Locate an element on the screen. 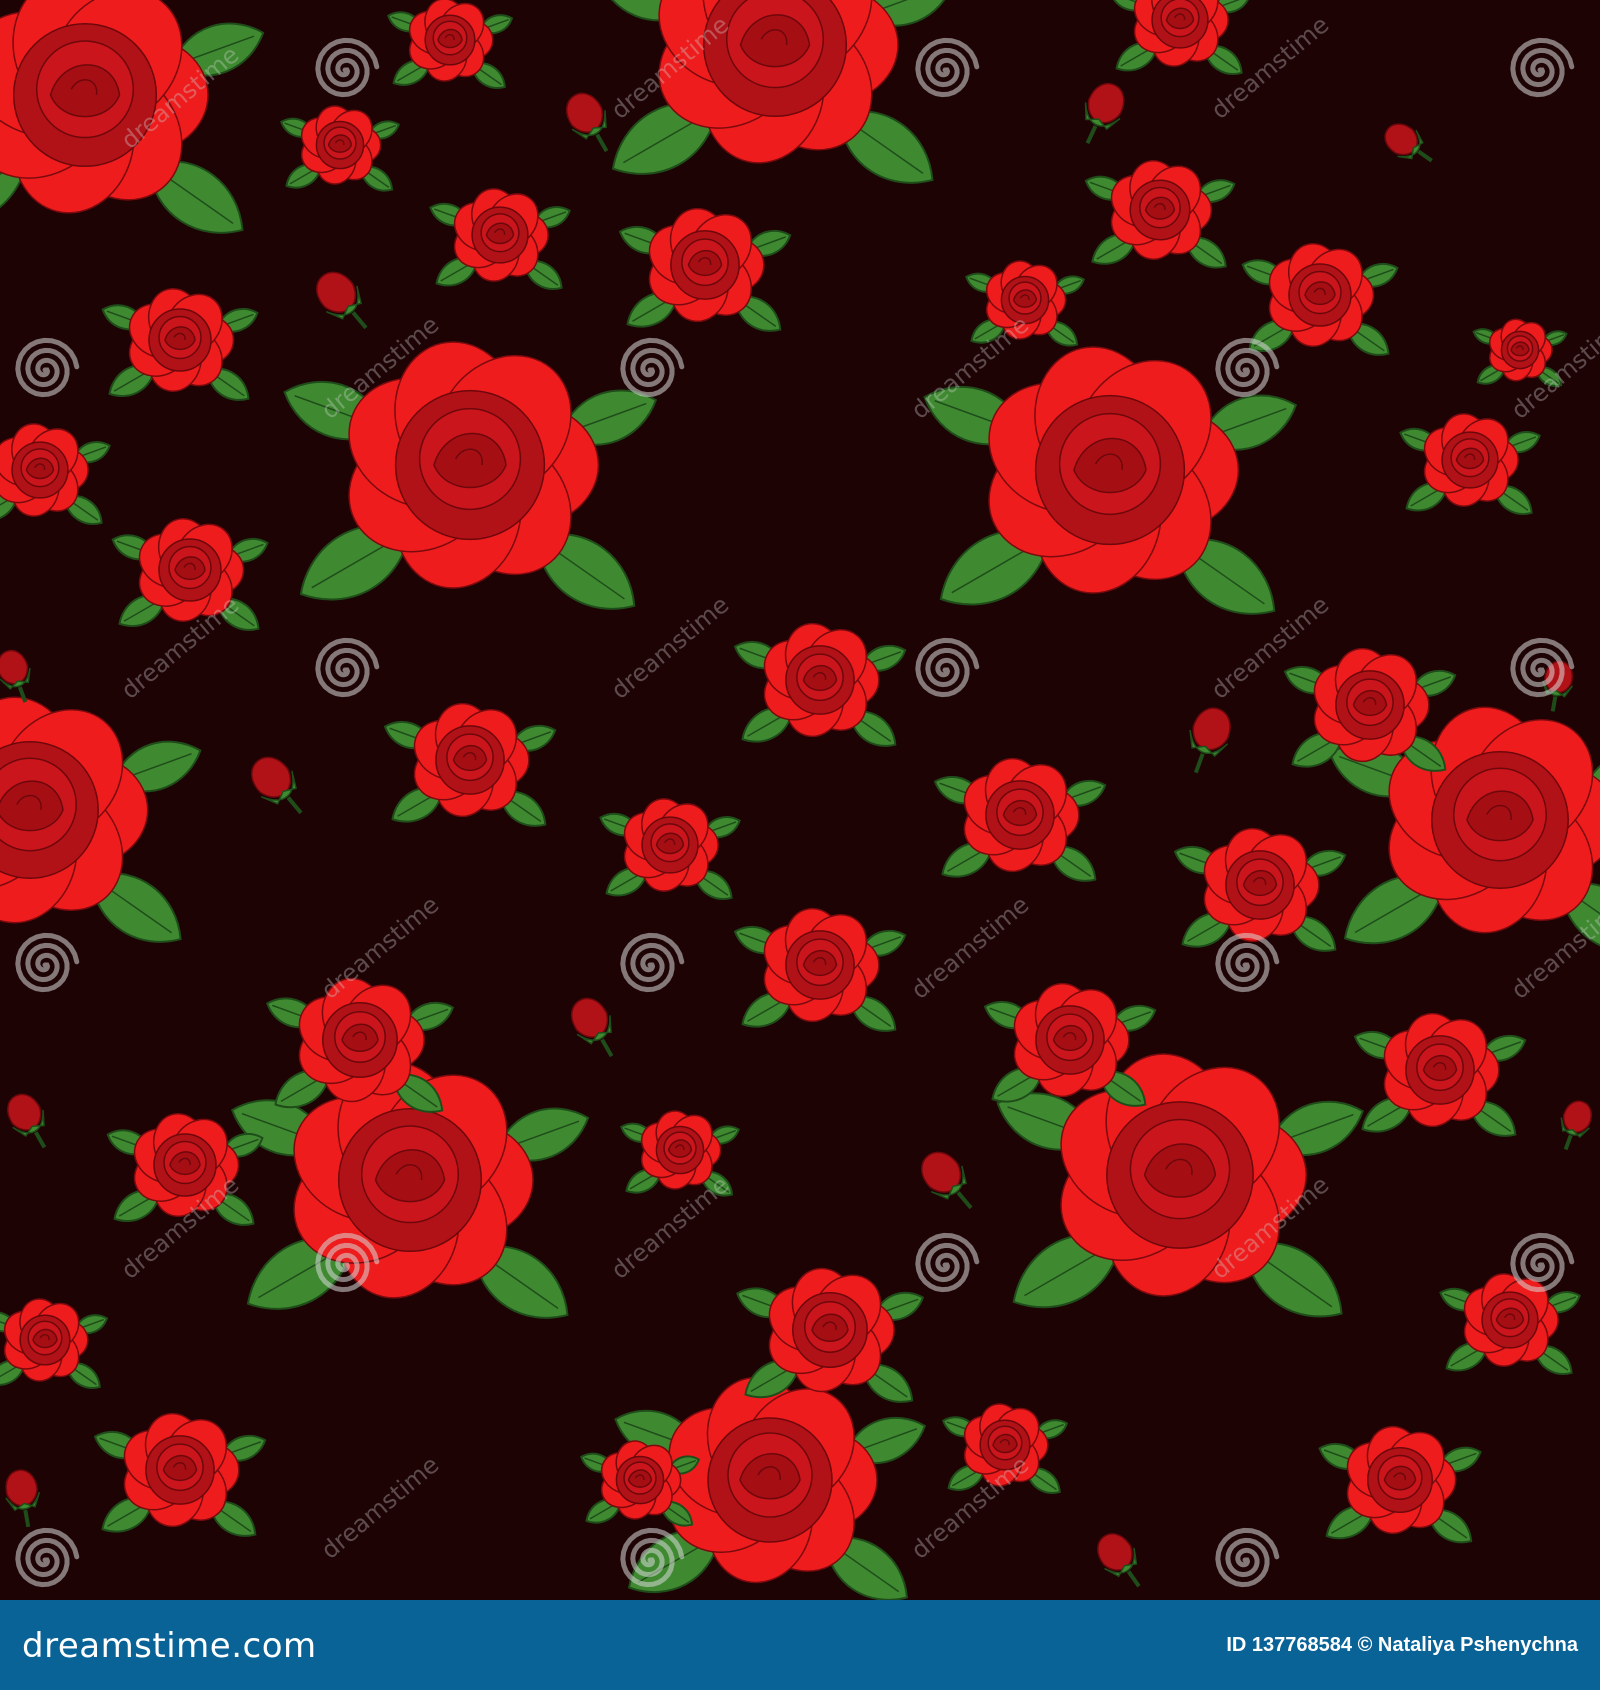 Image resolution: width=1600 pixels, height=1690 pixels. copyright-symbol: © is located at coordinates (1365, 1645).